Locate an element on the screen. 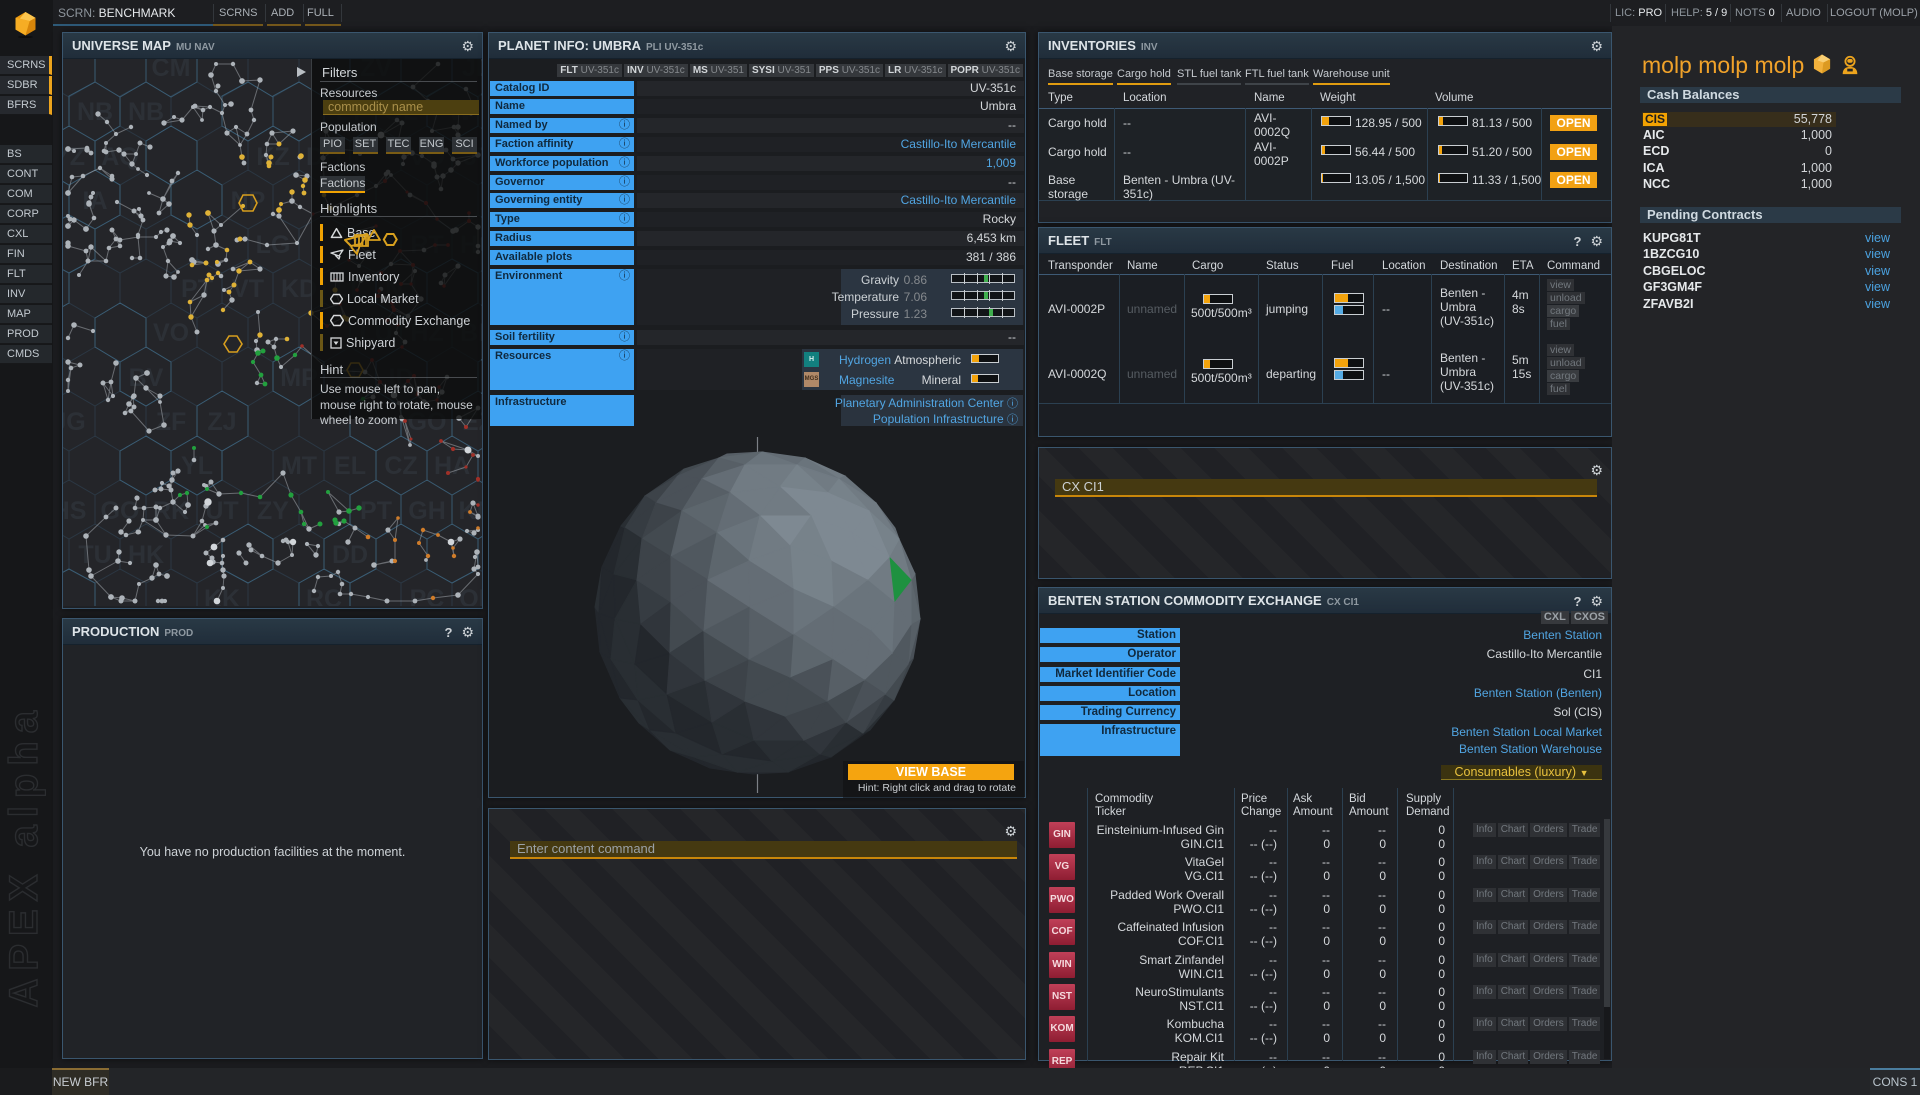 This screenshot has width=1920, height=1095. svg-text: OH is located at coordinates (470, 595).